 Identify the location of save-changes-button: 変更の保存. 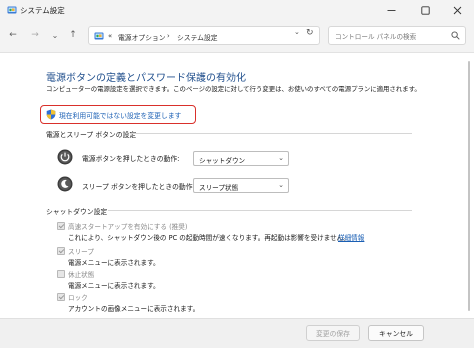
(333, 333).